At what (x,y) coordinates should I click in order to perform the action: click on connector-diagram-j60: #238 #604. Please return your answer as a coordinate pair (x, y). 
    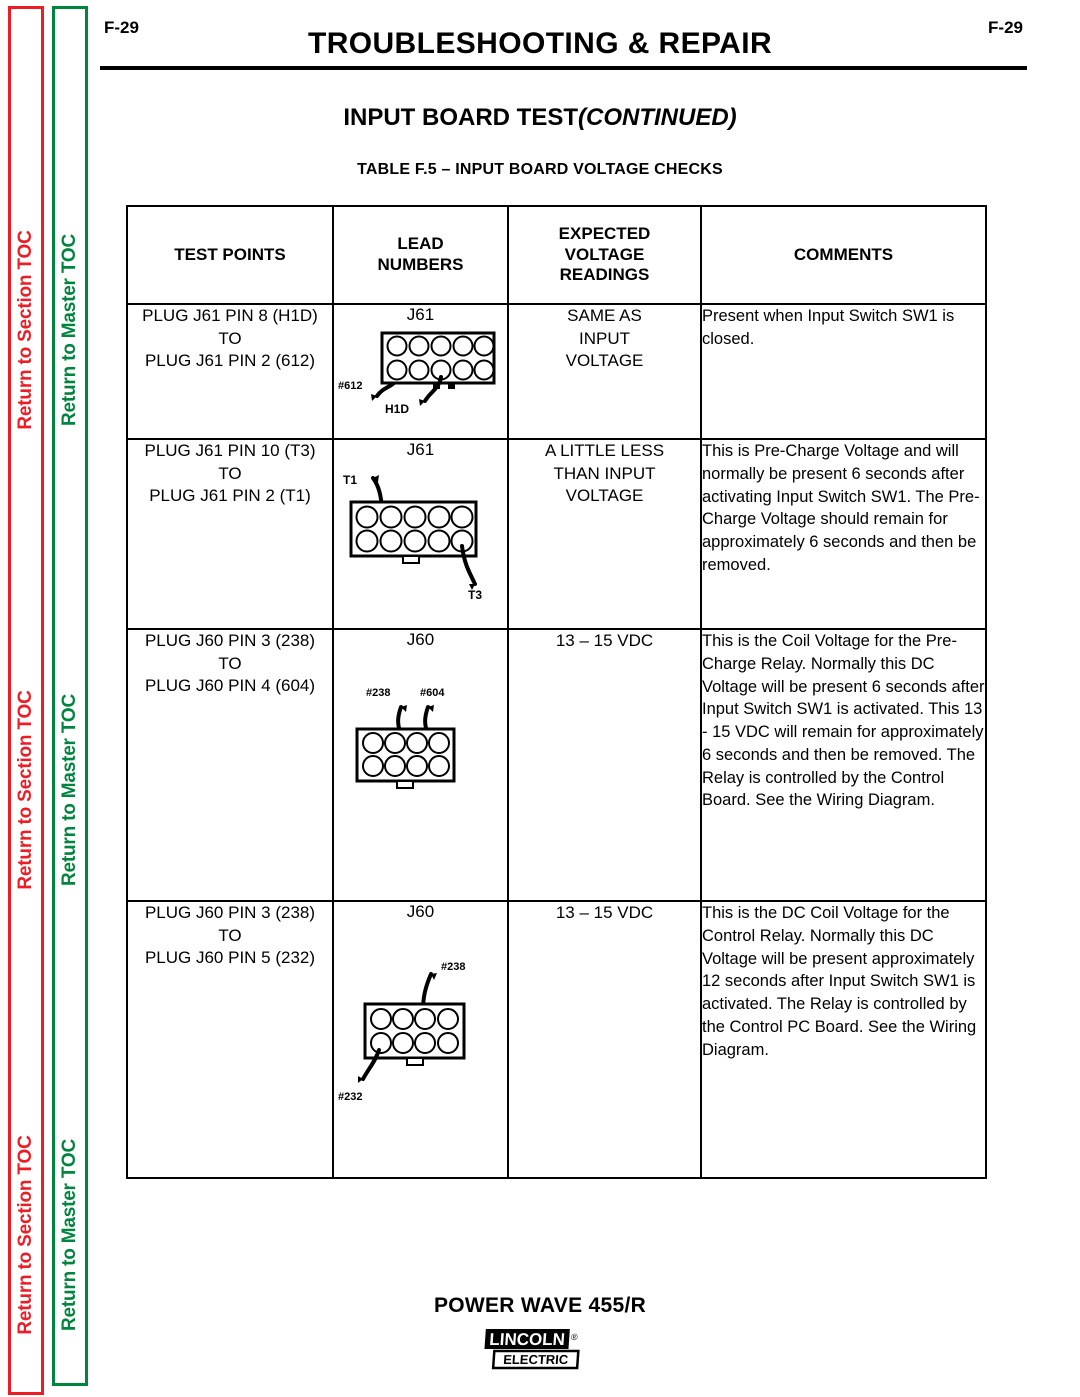
    Looking at the image, I should click on (420, 735).